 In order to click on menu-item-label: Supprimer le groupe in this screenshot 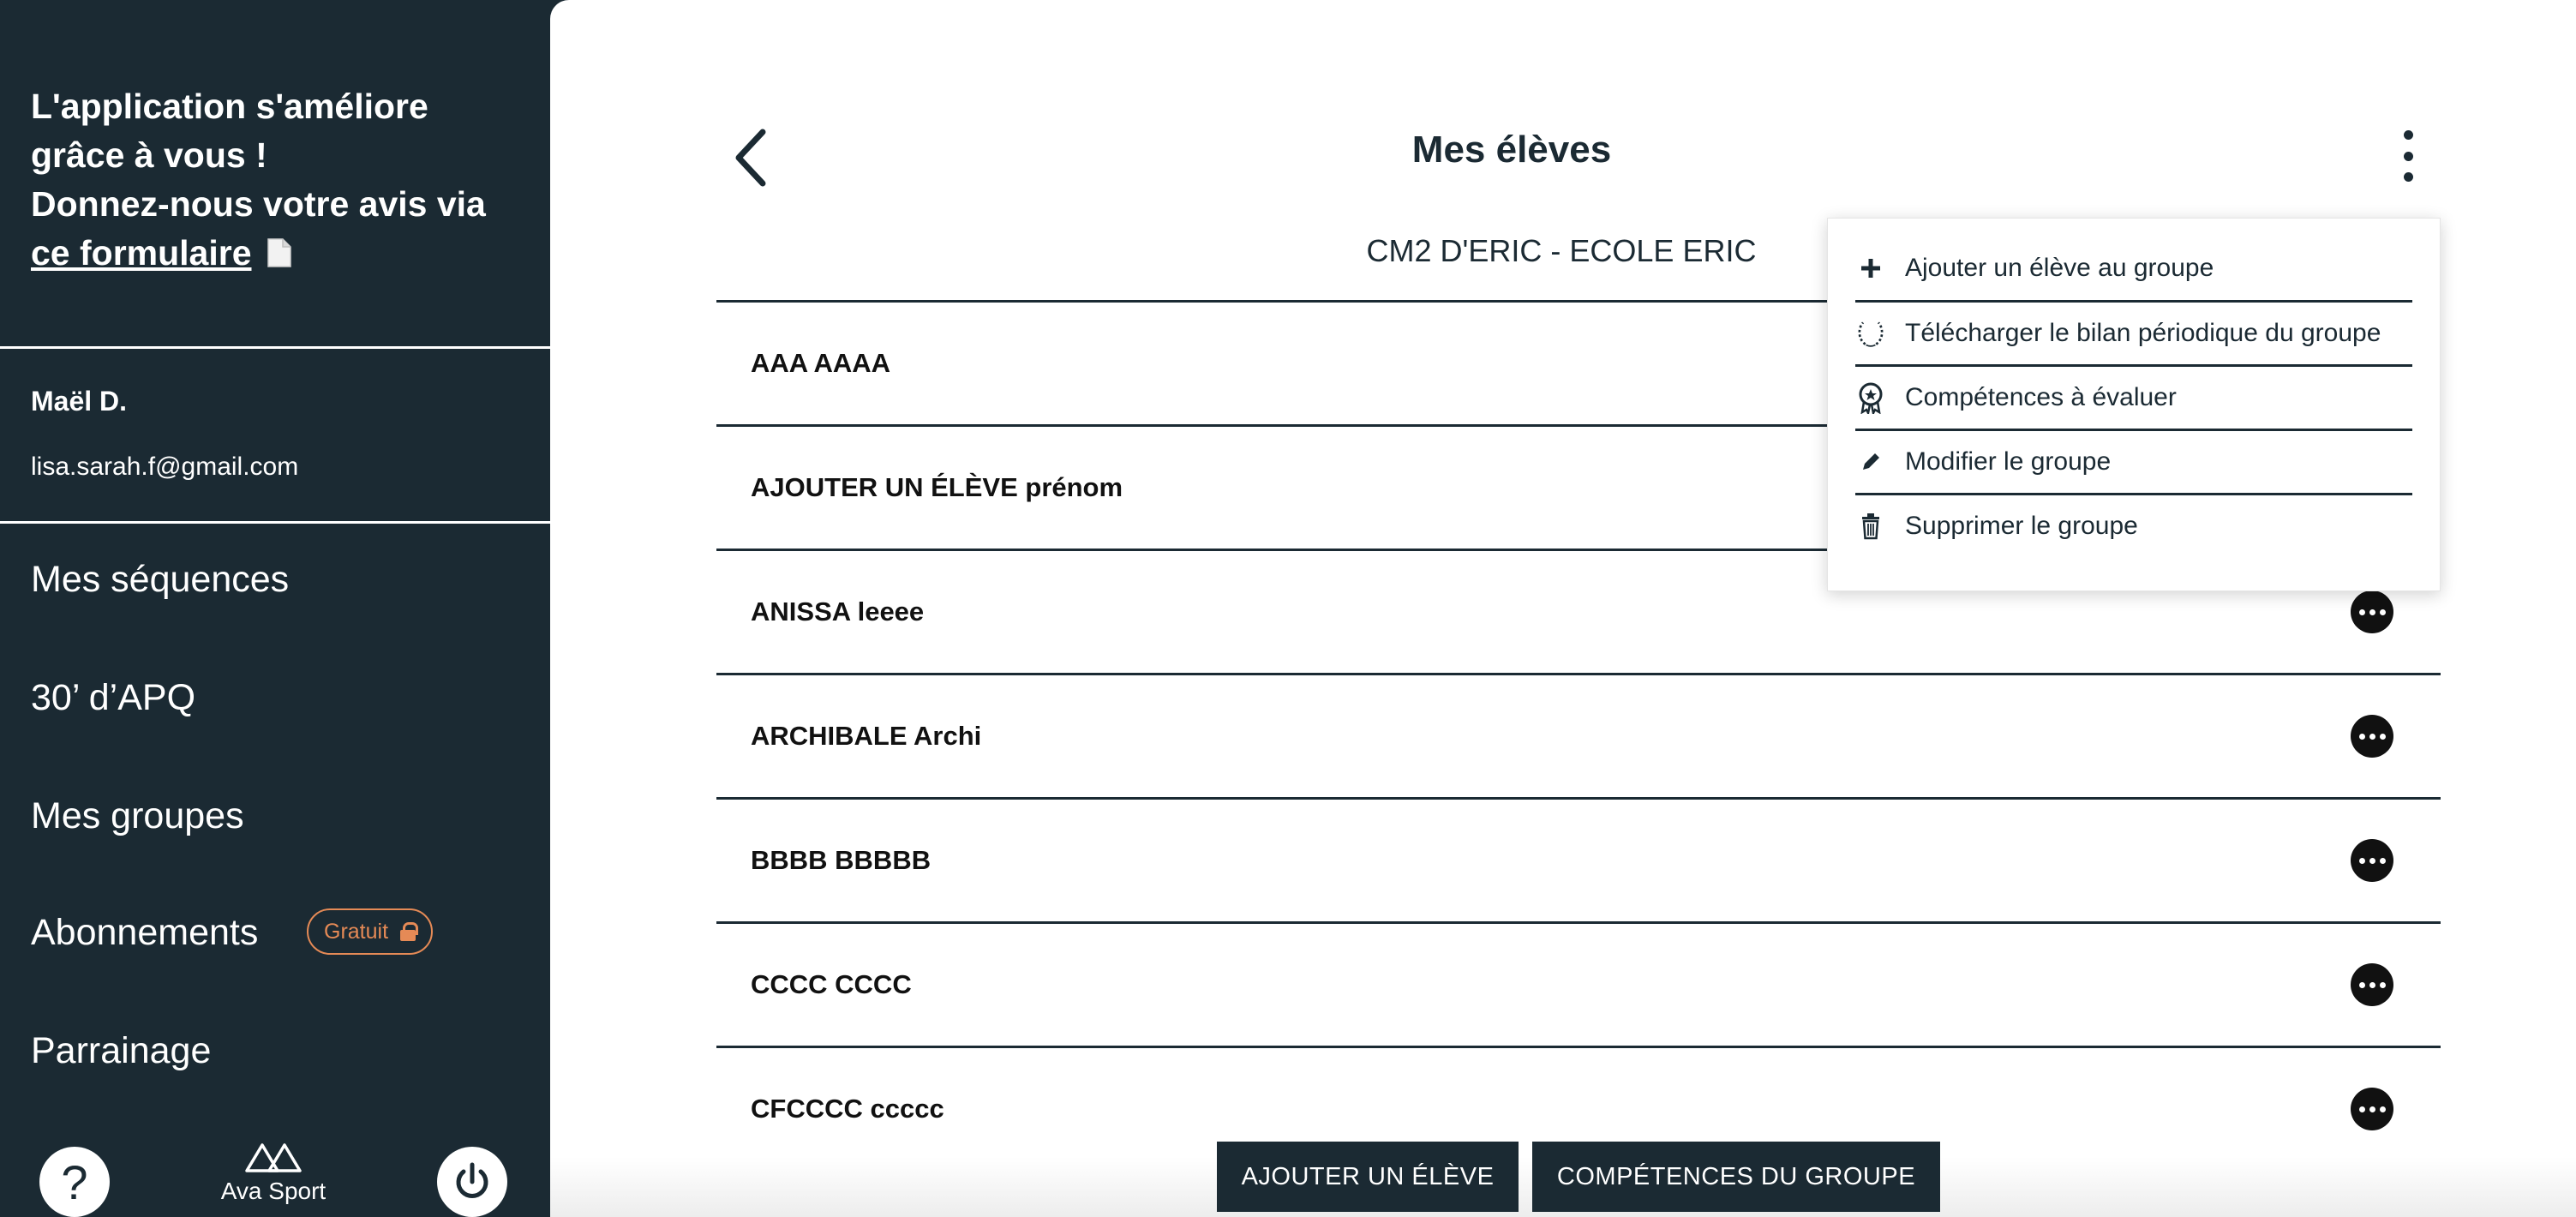, I will do `click(2022, 526)`.